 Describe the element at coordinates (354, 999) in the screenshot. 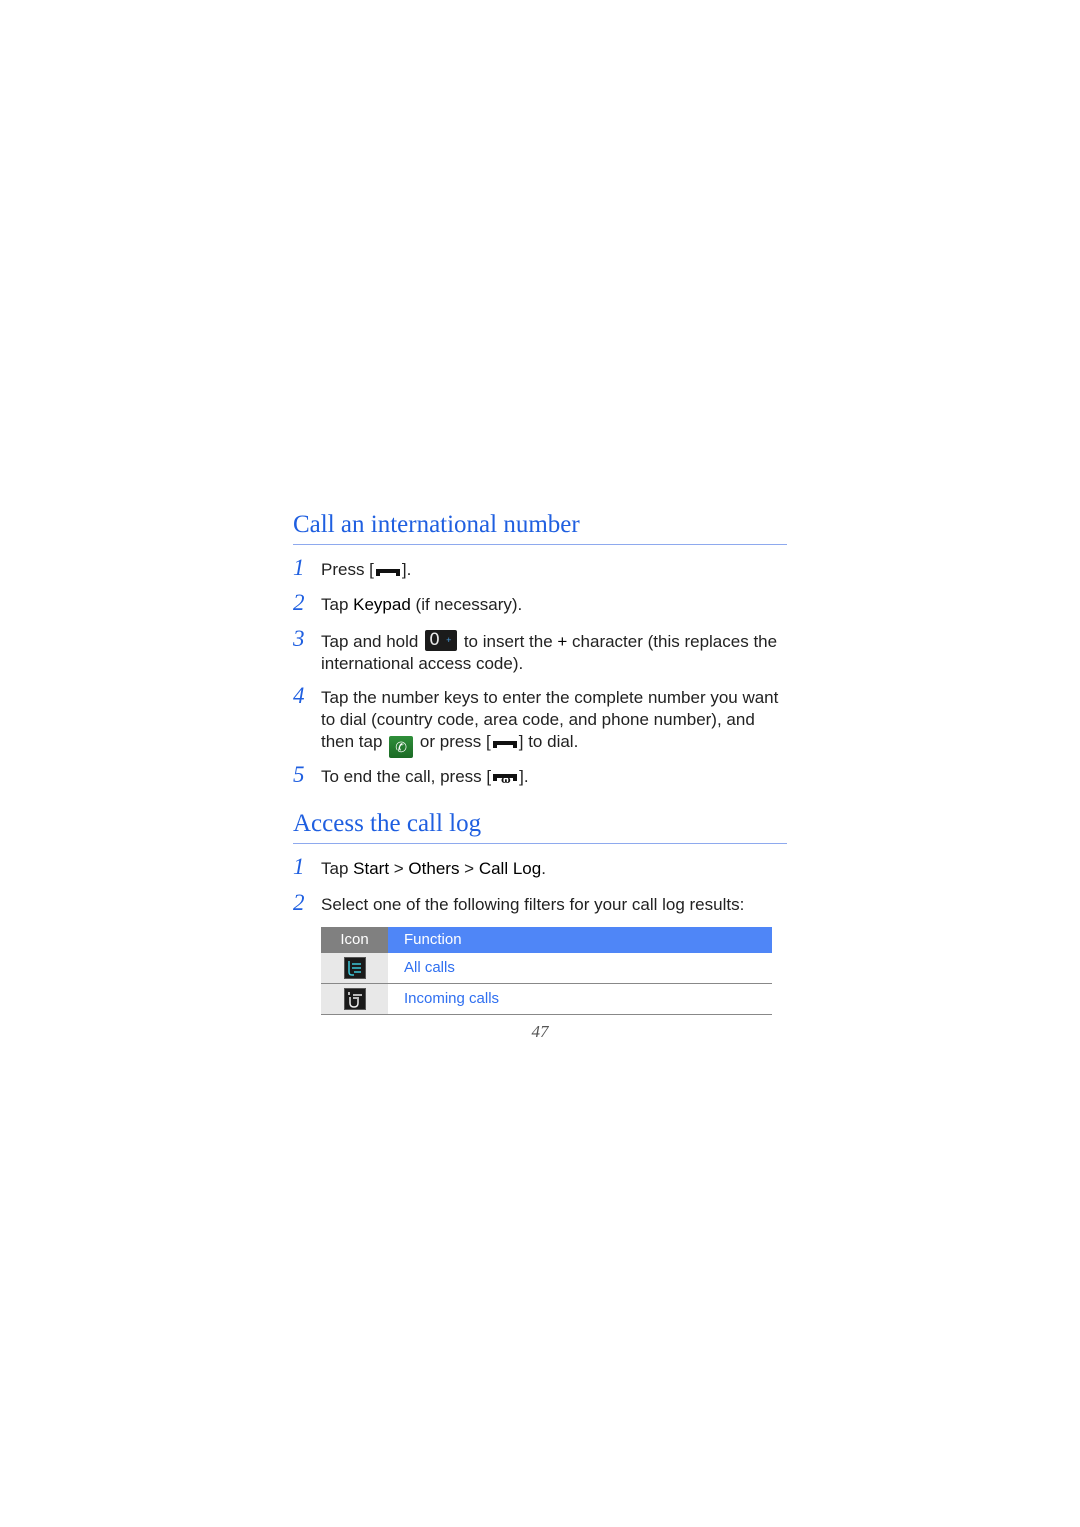

I see `incoming-calls-icon` at that location.